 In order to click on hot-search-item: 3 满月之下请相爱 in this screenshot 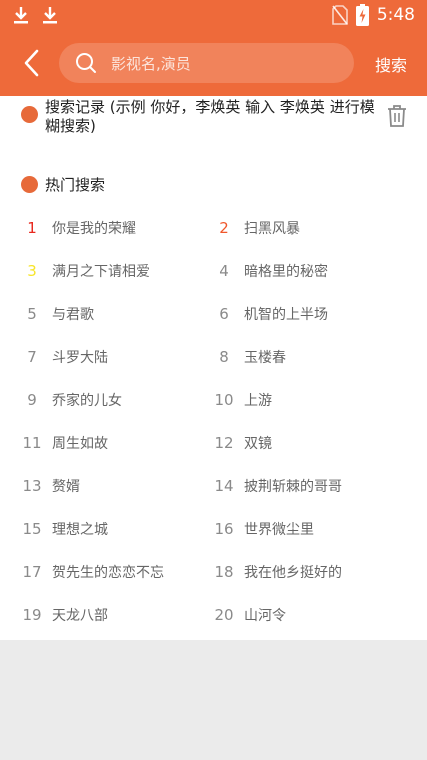, I will do `click(82, 271)`.